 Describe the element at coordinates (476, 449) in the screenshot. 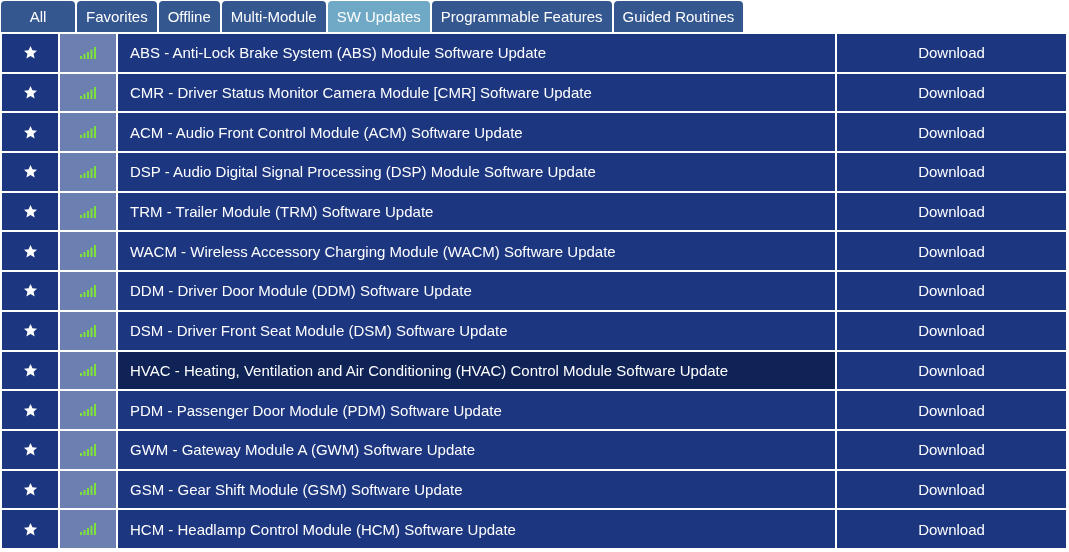

I see `module-name: GWM - Gateway Module A (GWM) Software Update` at that location.